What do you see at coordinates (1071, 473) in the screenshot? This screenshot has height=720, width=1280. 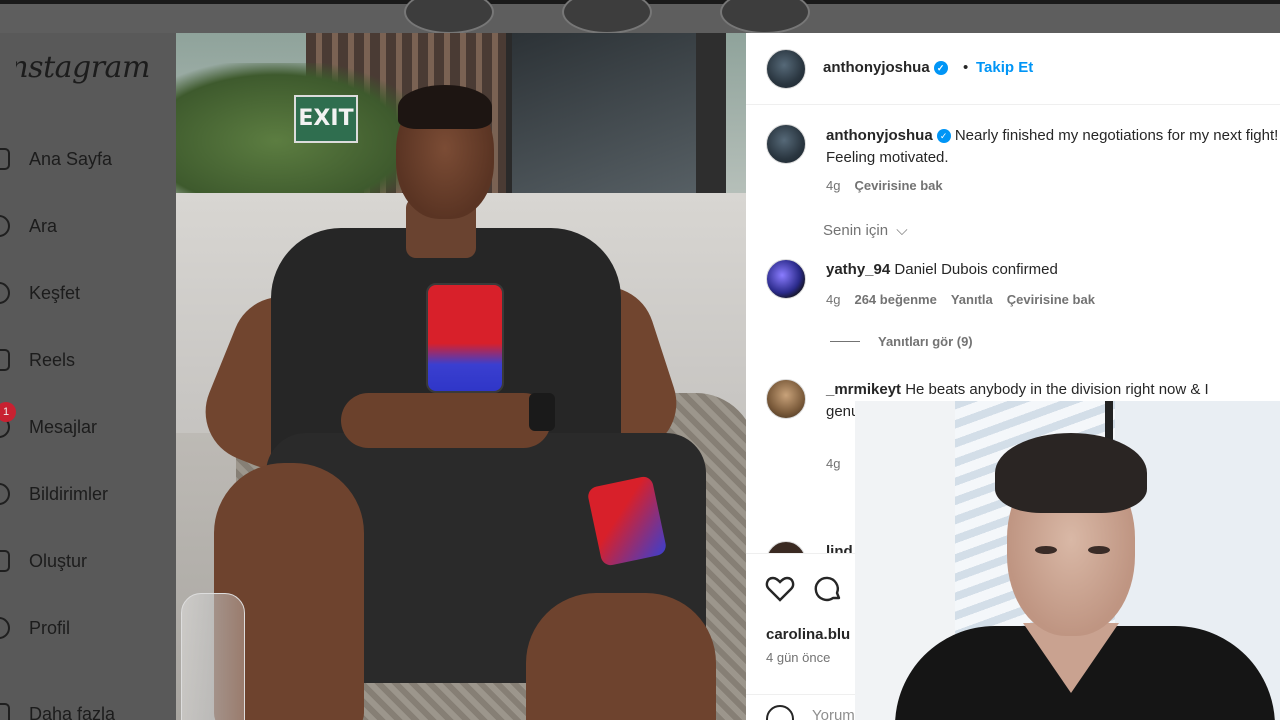 I see `cam-person-hair` at bounding box center [1071, 473].